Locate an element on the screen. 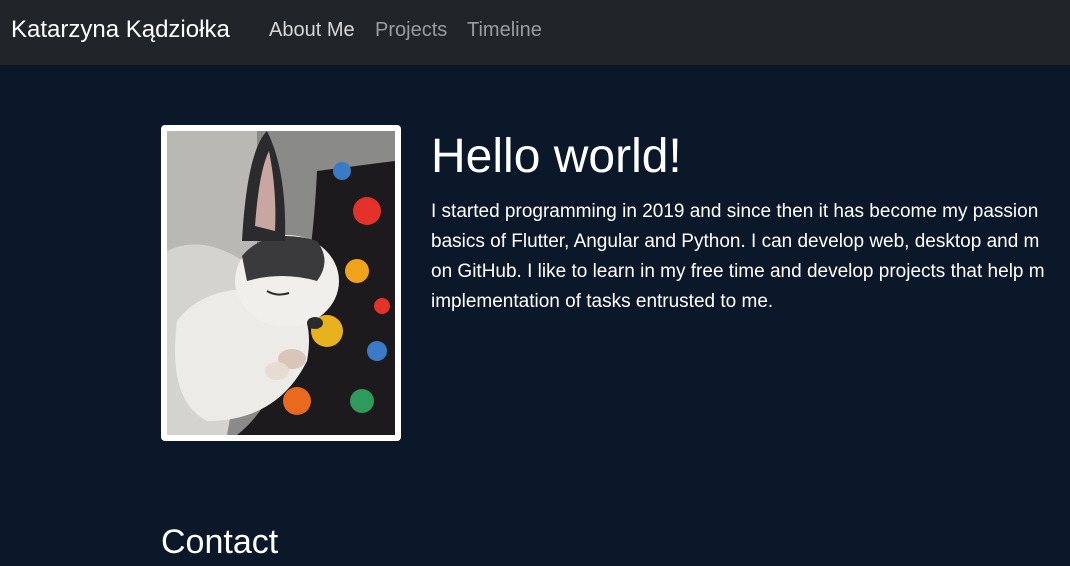 This screenshot has width=1070, height=566. about-text-line: implementation of tasks entrusted to me. is located at coordinates (602, 301).